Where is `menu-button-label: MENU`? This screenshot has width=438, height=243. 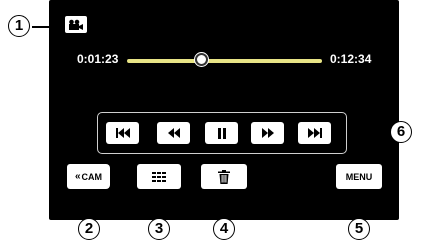 menu-button-label: MENU is located at coordinates (359, 176).